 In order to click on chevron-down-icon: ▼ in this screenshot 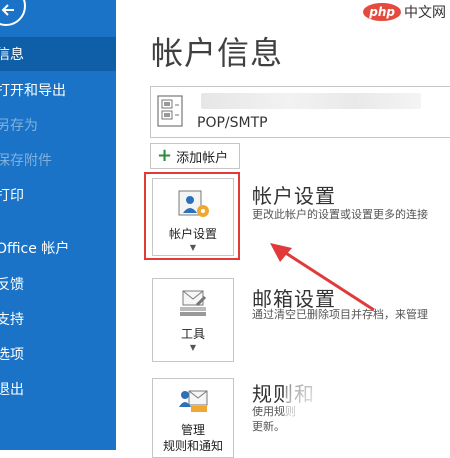, I will do `click(193, 347)`.